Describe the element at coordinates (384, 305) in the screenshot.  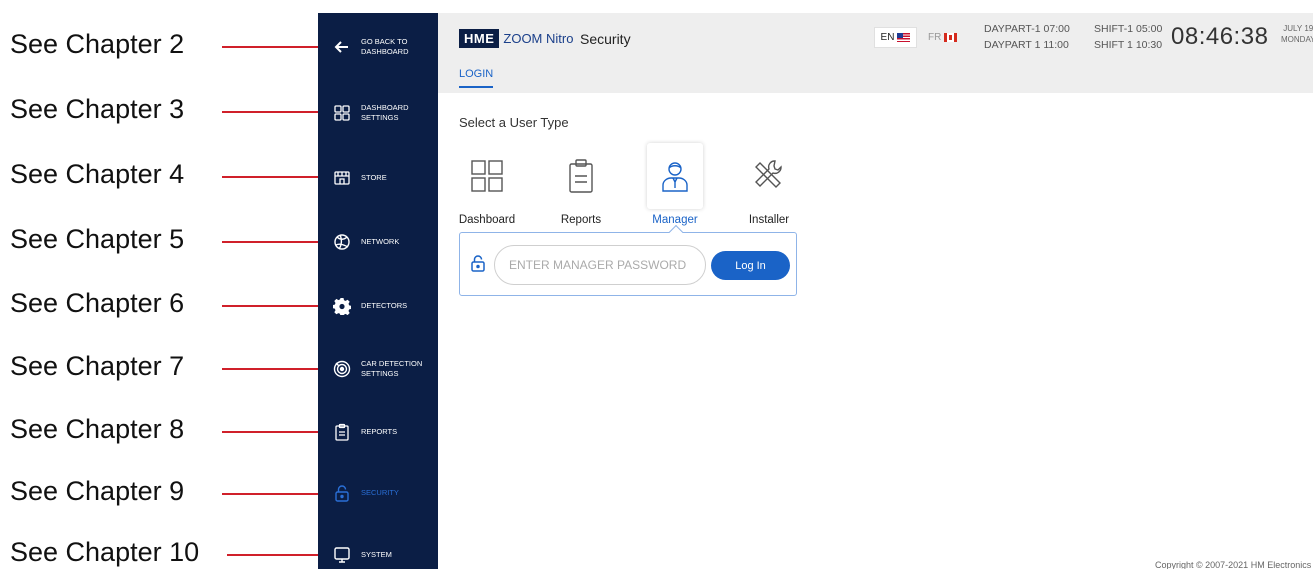
I see `sidebar-item-label: DETECTORS` at that location.